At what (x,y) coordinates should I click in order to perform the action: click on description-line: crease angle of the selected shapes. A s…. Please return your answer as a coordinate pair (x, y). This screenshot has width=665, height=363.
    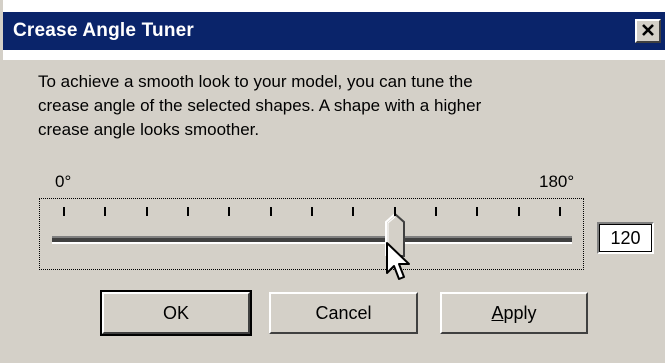
    Looking at the image, I should click on (260, 105).